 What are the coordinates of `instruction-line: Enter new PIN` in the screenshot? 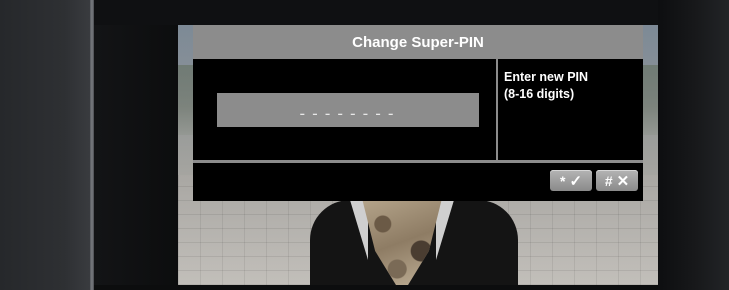 It's located at (546, 77).